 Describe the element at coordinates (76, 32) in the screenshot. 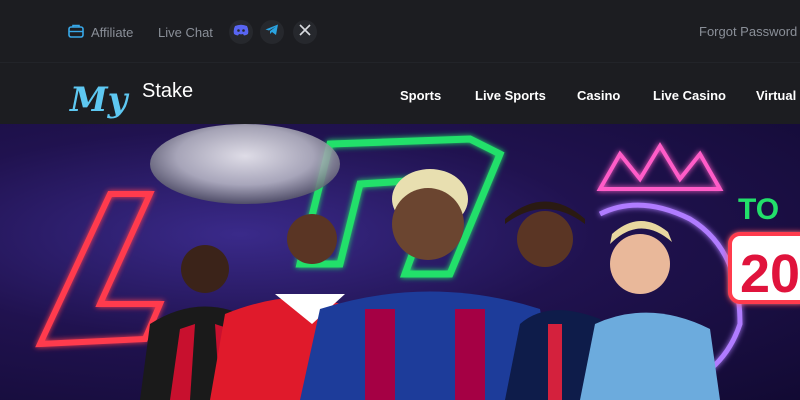

I see `briefcase-icon` at that location.